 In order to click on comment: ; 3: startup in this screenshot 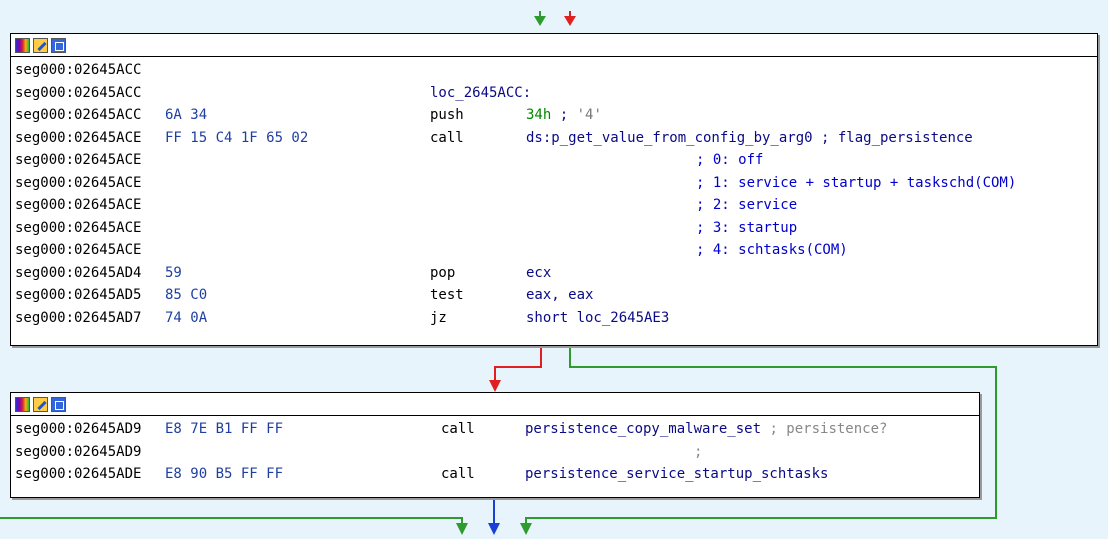, I will do `click(747, 227)`.